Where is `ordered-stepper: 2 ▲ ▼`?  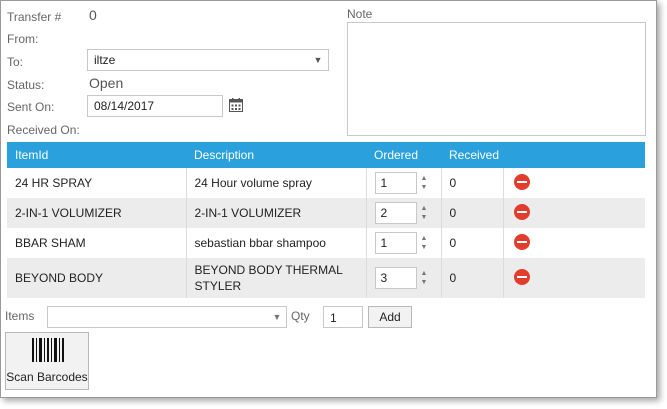 ordered-stepper: 2 ▲ ▼ is located at coordinates (401, 213).